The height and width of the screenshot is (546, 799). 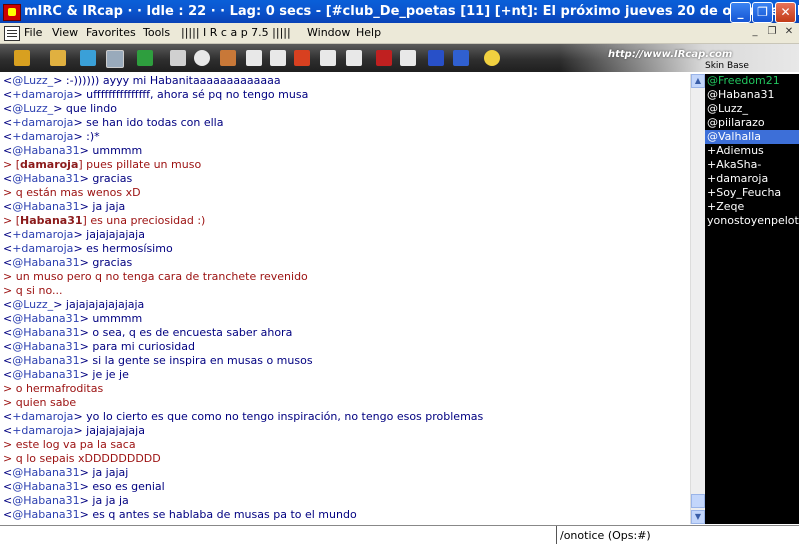 I want to click on notify-icon, so click(x=354, y=58).